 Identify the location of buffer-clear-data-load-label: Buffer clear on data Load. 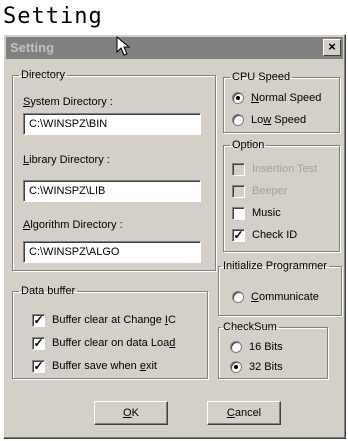
(114, 343).